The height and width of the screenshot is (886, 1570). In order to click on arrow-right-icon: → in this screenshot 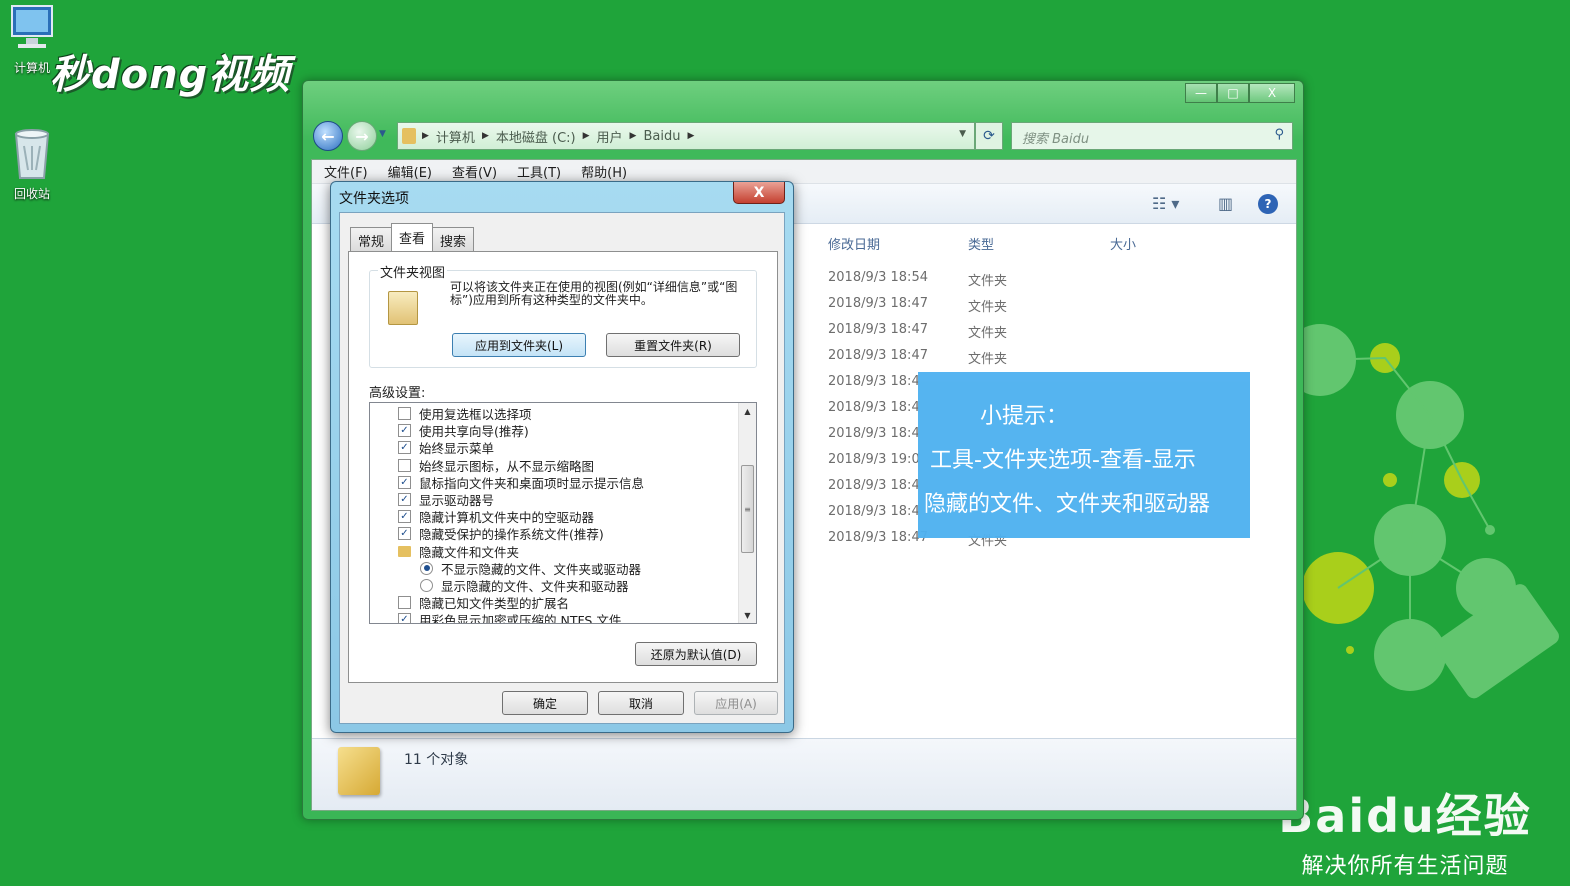, I will do `click(362, 136)`.